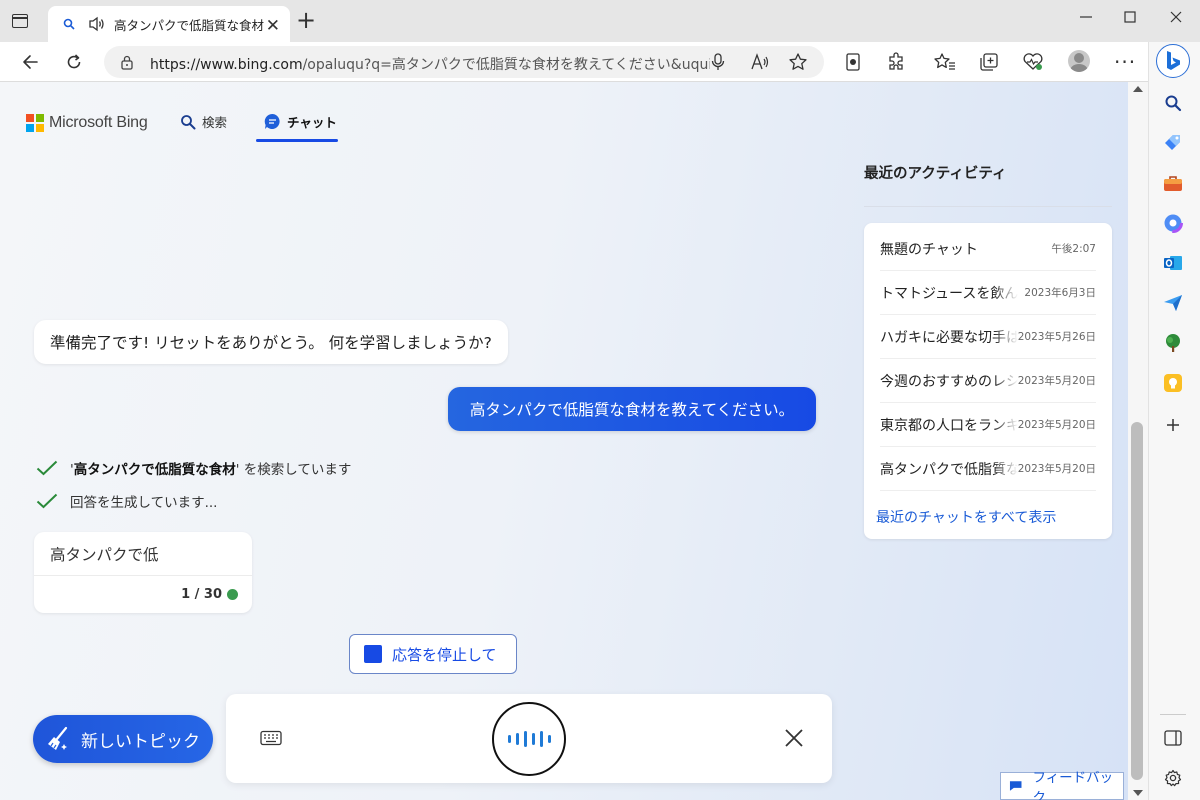 The width and height of the screenshot is (1200, 800). I want to click on recent-item-title: 今週のおすすめのレシピ, so click(949, 380).